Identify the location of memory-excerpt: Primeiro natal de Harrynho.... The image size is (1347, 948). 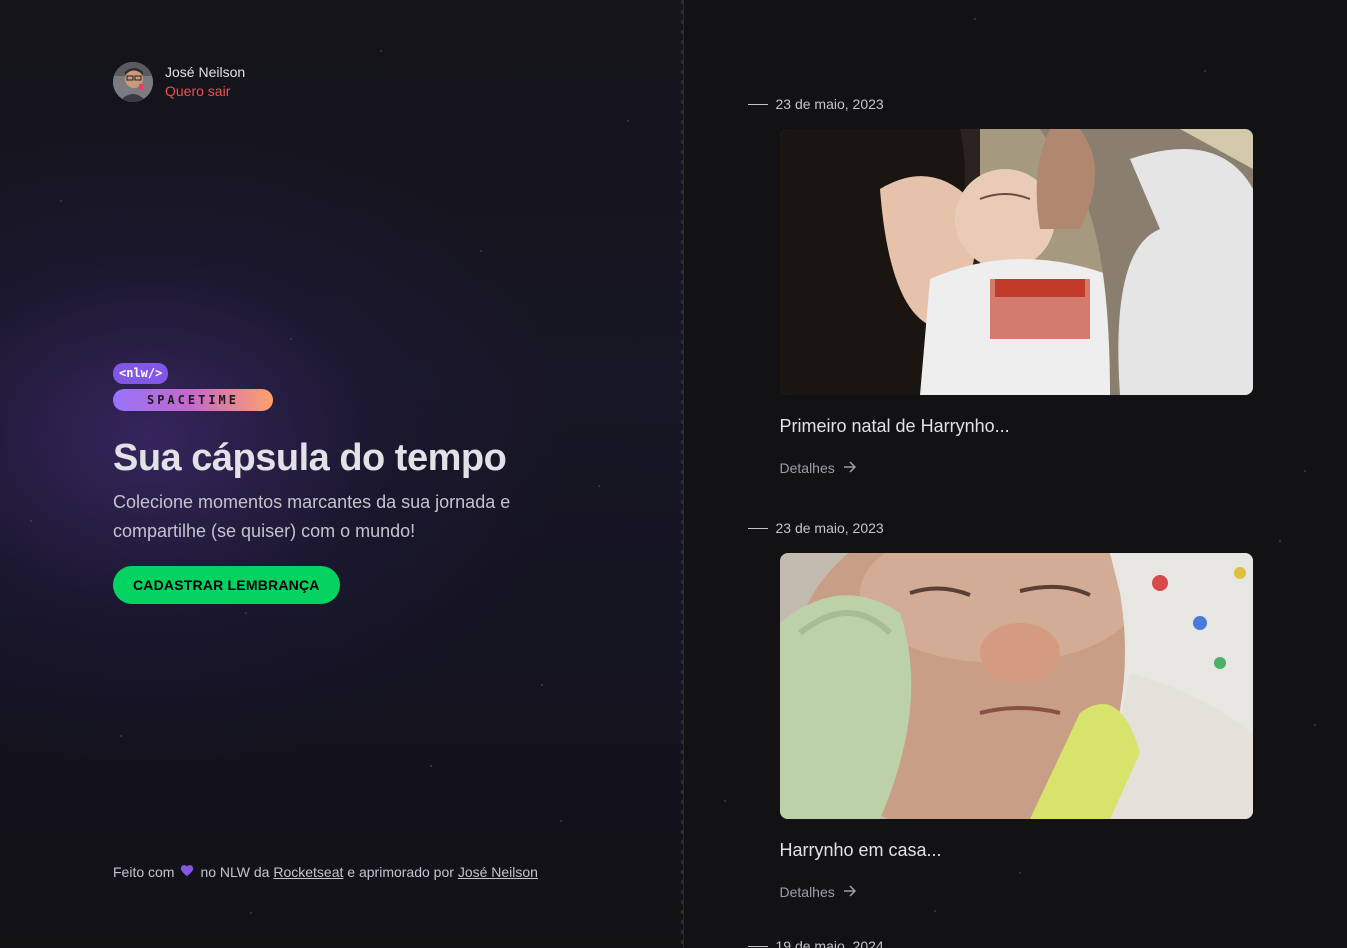
(894, 426).